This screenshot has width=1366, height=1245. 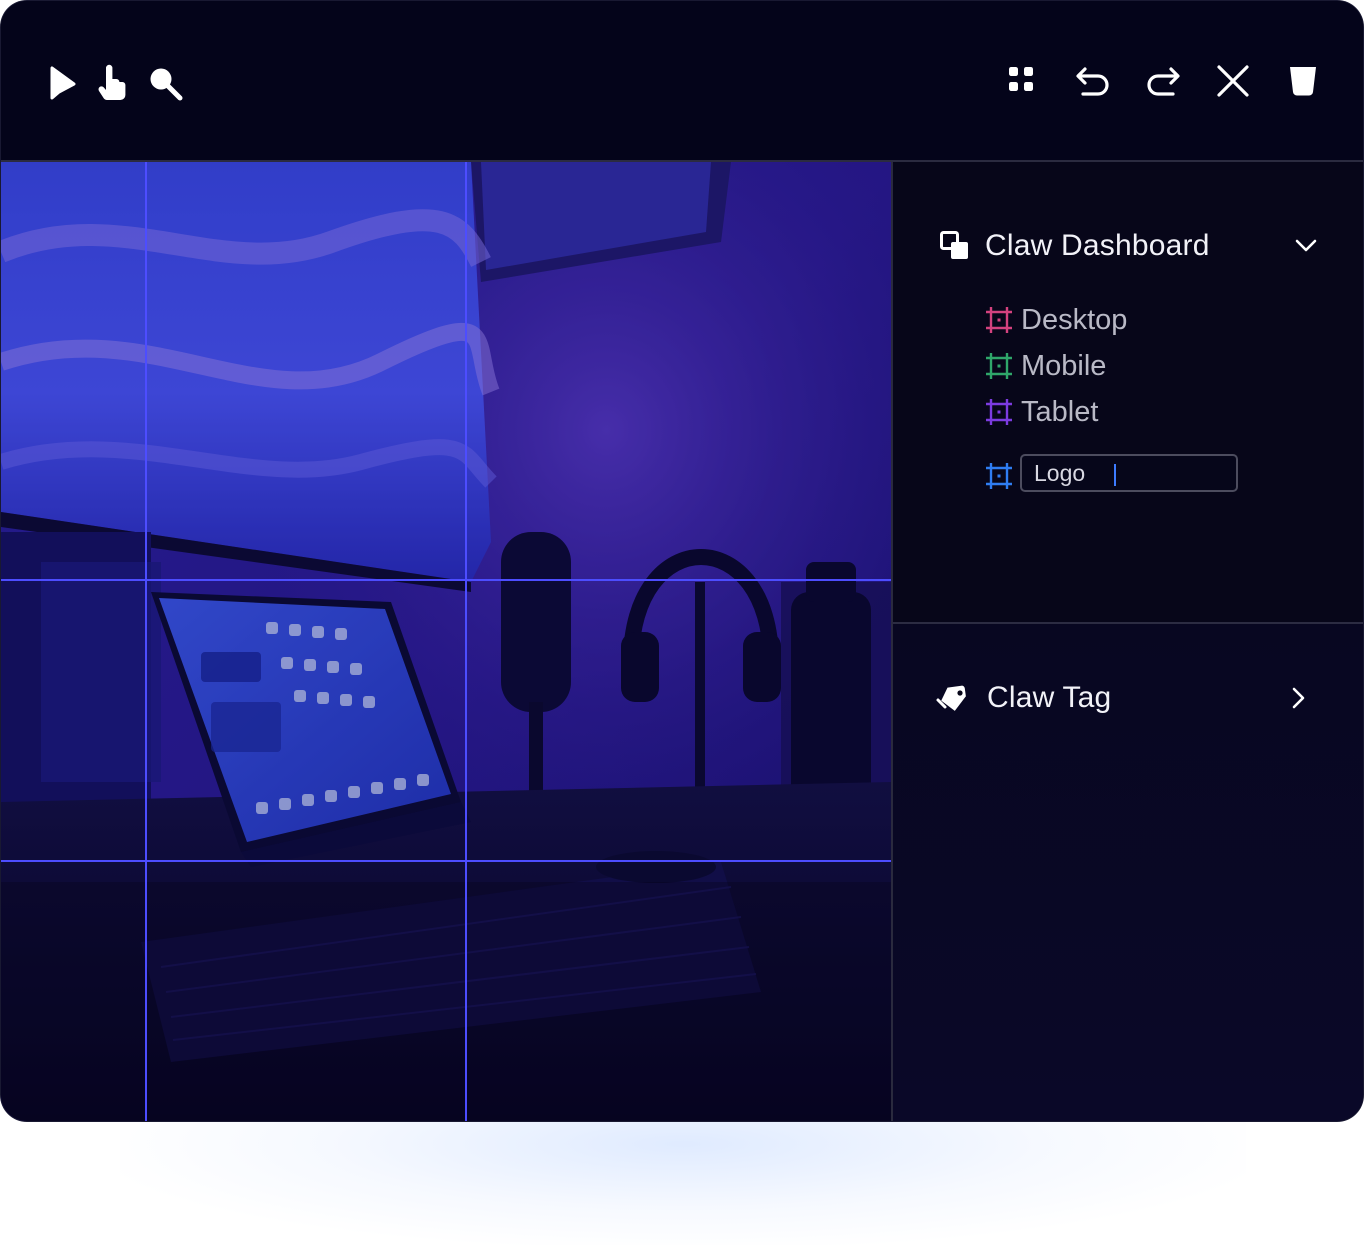 I want to click on tags-icon, so click(x=951, y=698).